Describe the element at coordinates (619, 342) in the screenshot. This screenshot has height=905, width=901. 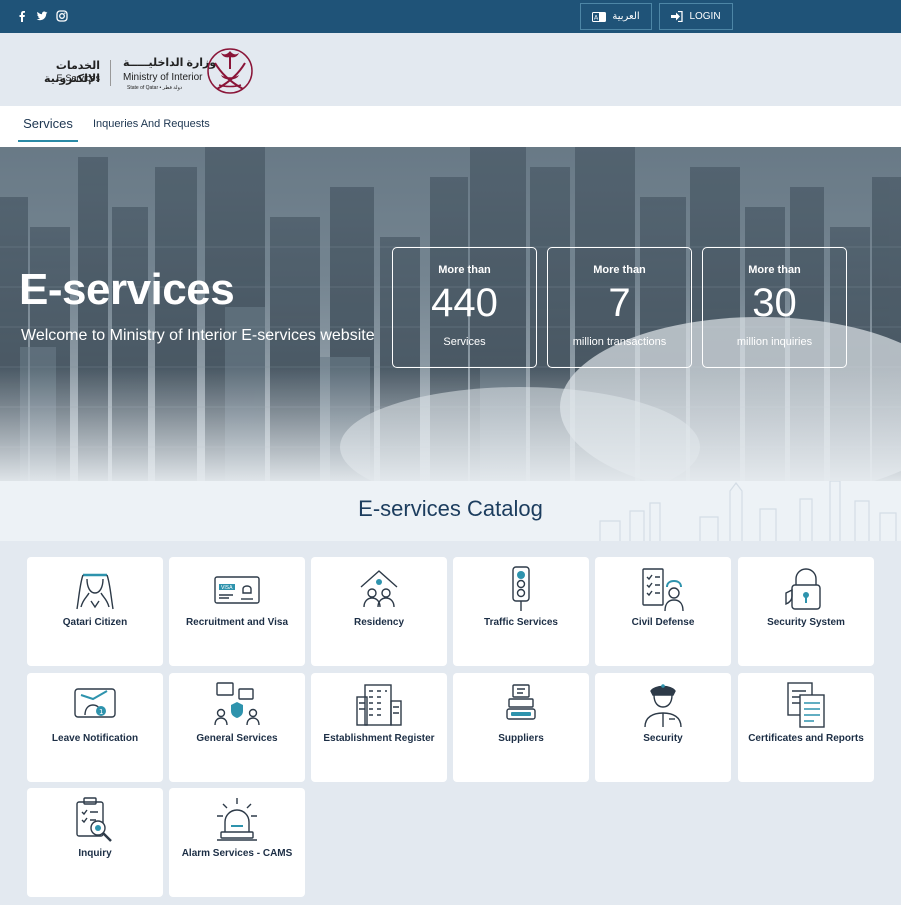
I see `stat-label: million transactions` at that location.